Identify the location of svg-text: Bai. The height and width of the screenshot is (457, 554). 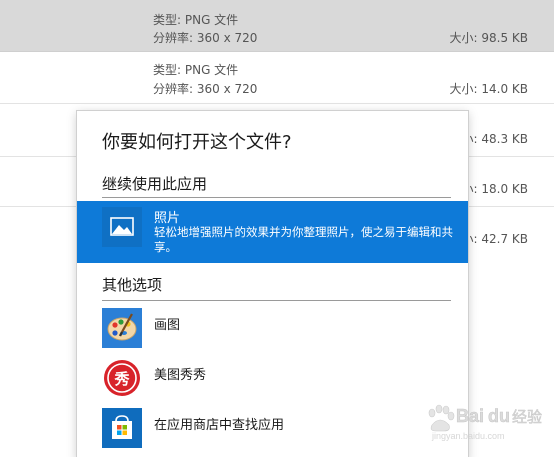
(470, 416).